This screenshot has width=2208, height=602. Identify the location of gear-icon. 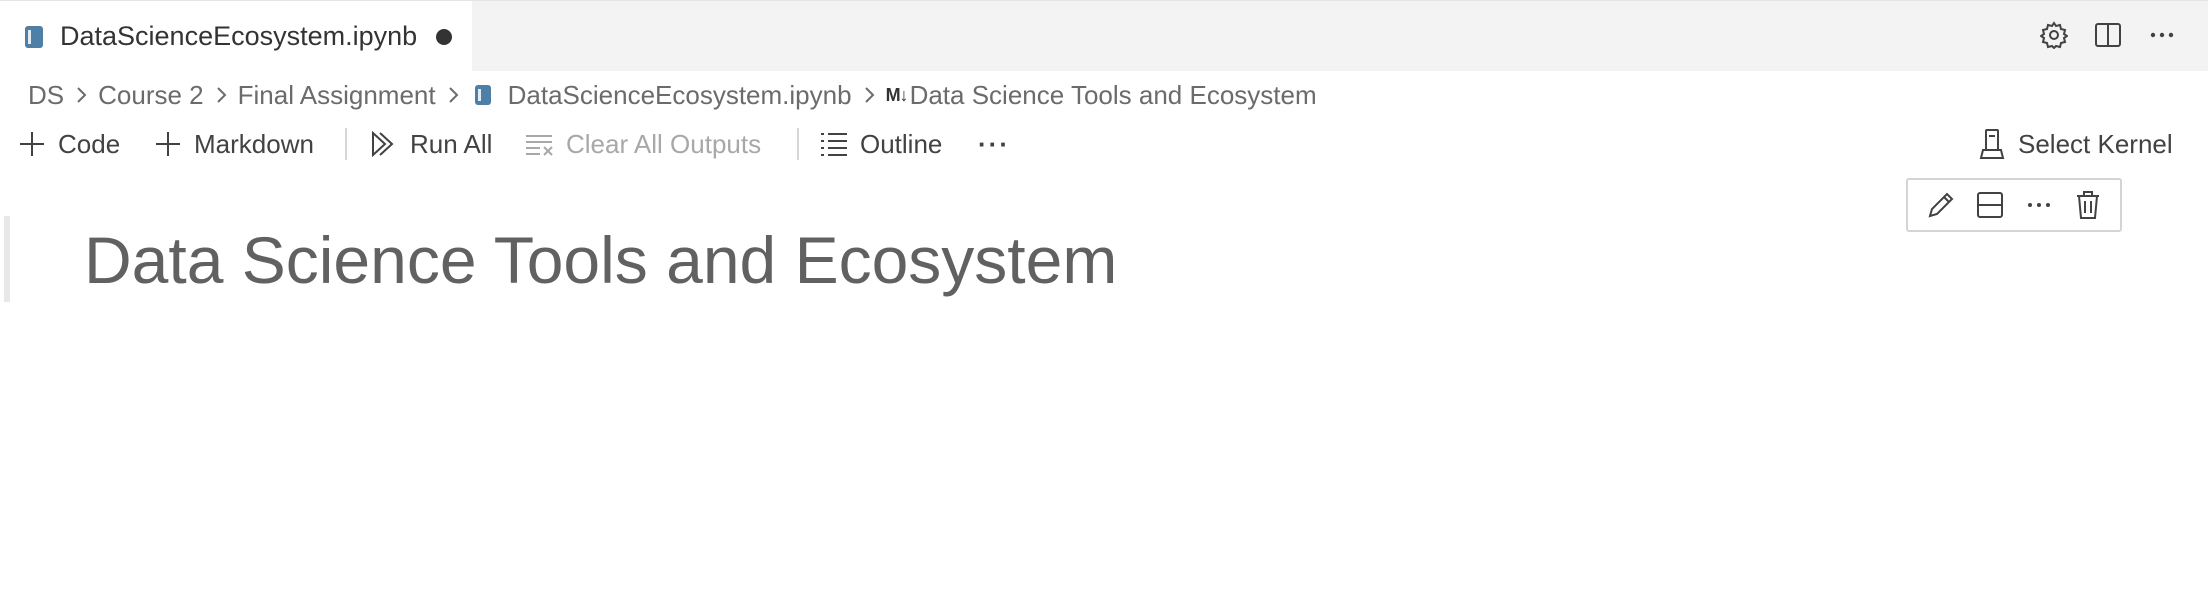
(2054, 35).